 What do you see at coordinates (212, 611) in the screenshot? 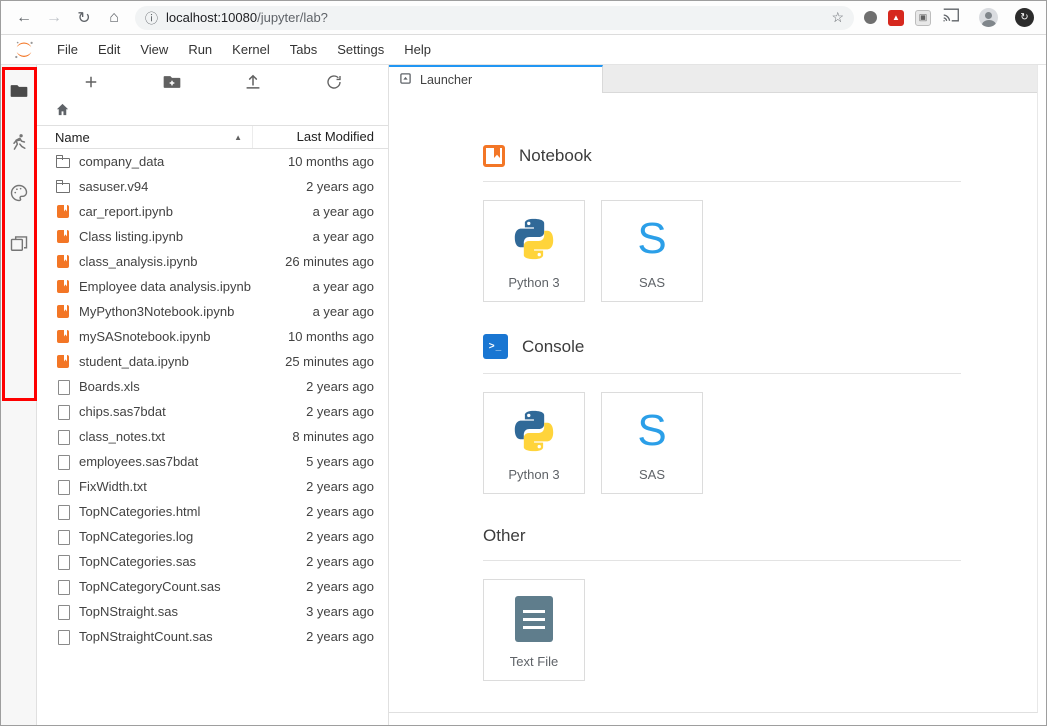
I see `file-row: TopNStraight.sas 3 years ago` at bounding box center [212, 611].